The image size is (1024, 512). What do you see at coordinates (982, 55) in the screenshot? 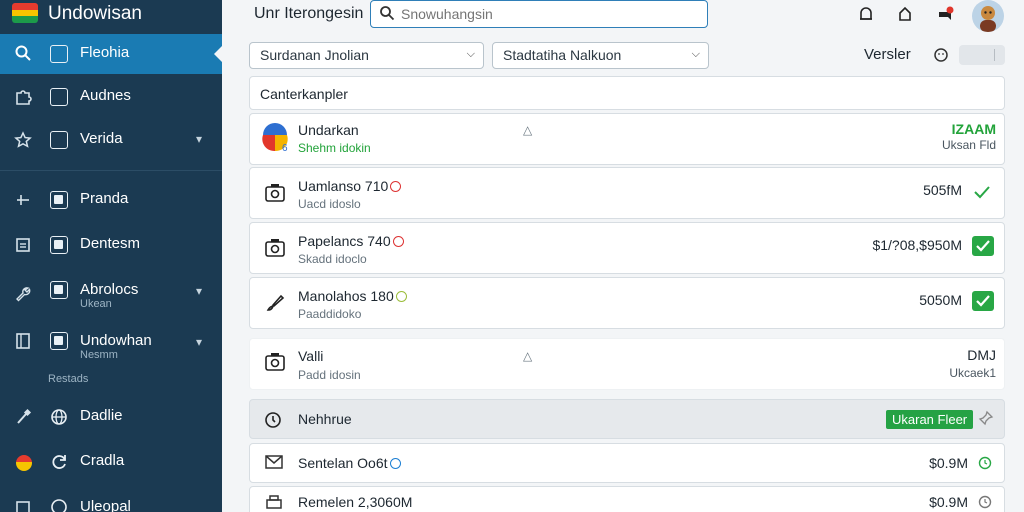
I see `view-toggle` at bounding box center [982, 55].